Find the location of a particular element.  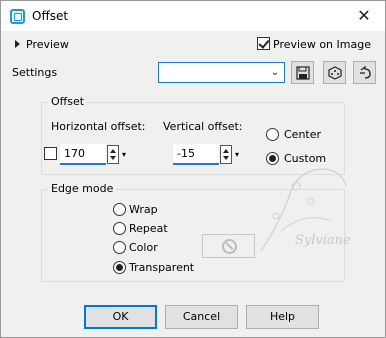

settings-combobox: ⌄ is located at coordinates (221, 72).